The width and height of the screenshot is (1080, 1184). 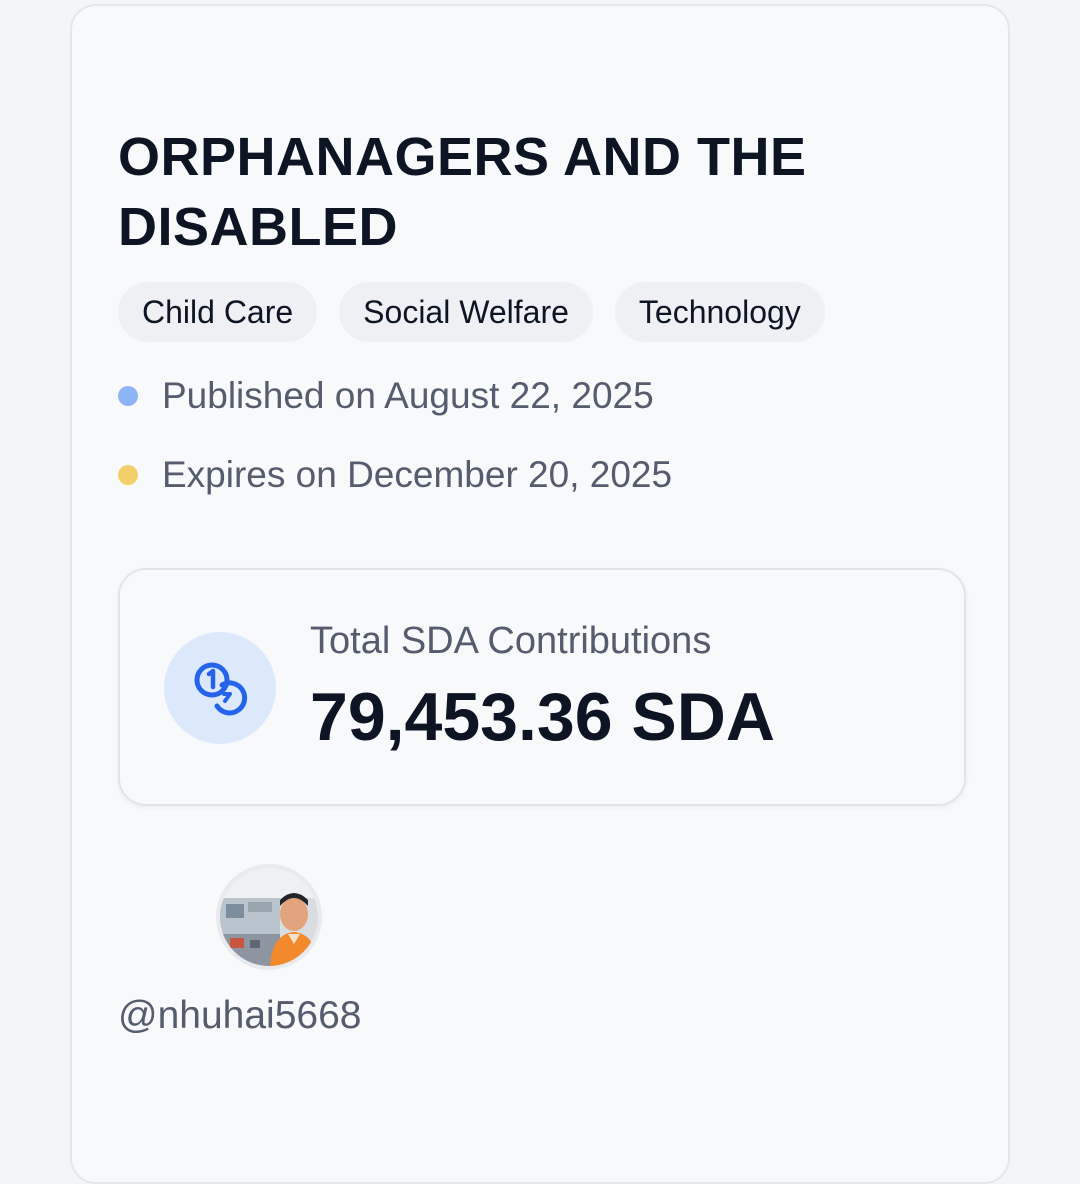 I want to click on tag-technology: Technology, so click(x=719, y=312).